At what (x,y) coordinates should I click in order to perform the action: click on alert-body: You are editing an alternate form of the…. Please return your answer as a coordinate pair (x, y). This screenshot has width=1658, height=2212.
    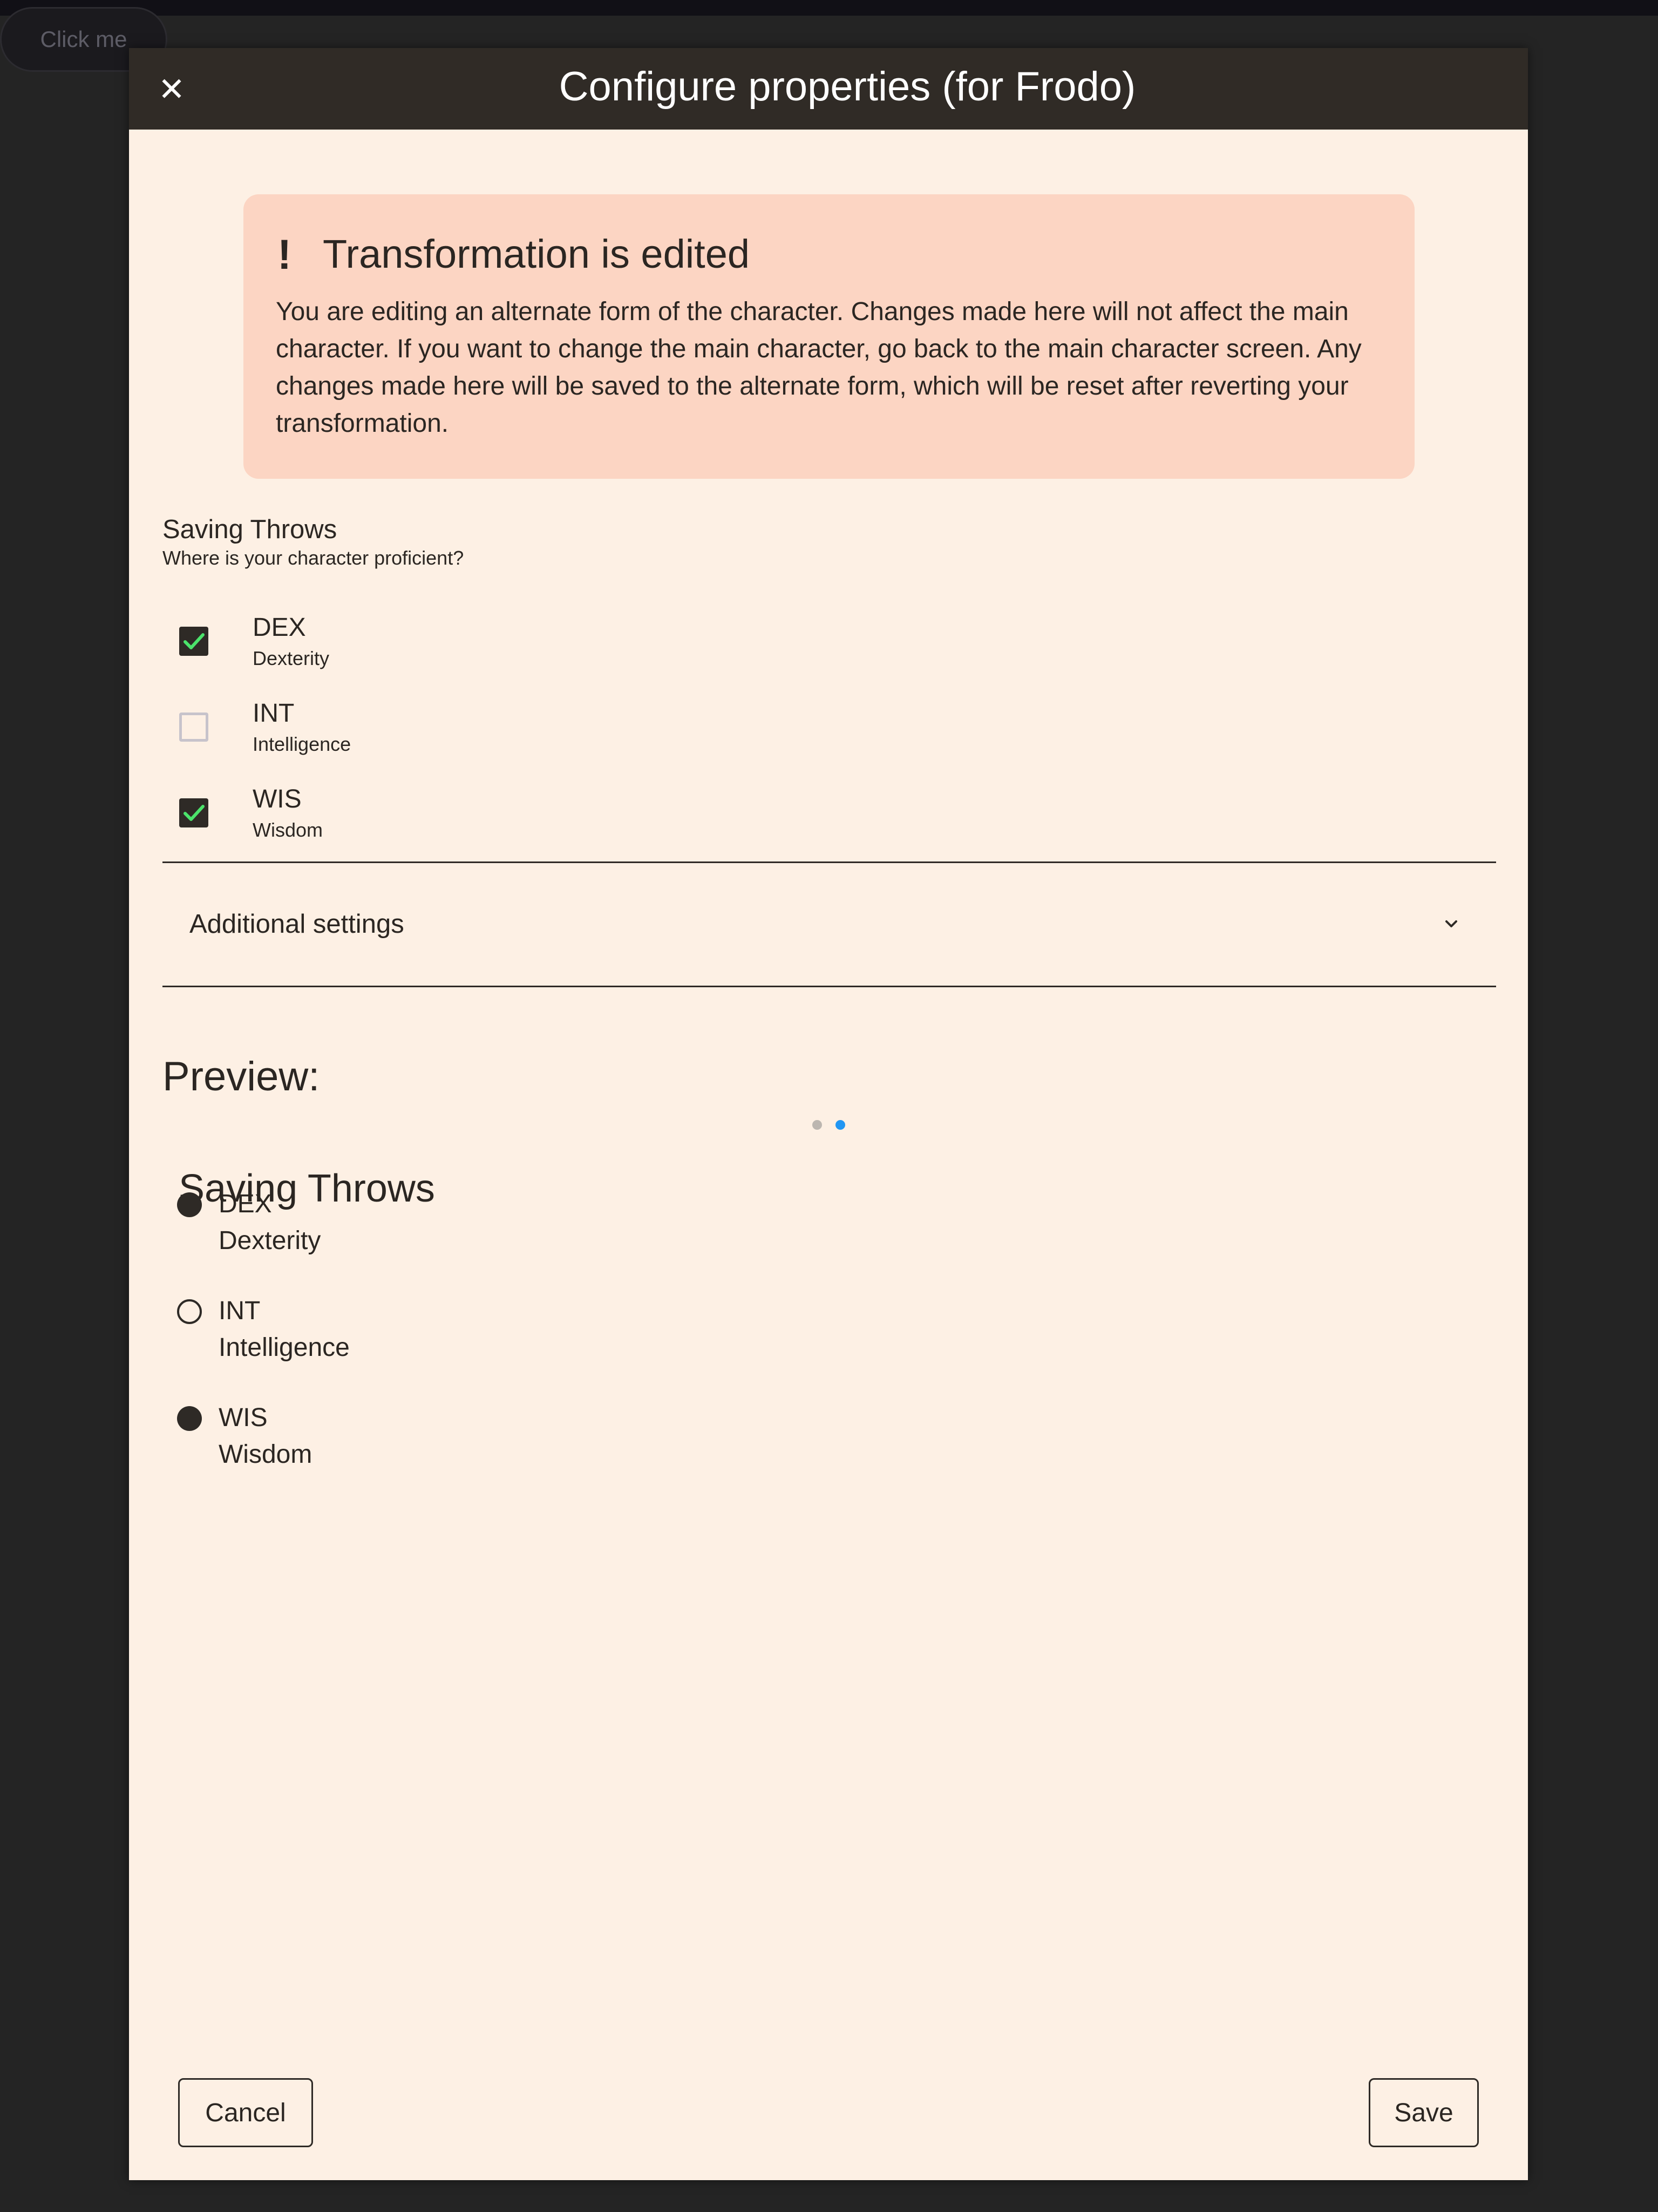
    Looking at the image, I should click on (819, 367).